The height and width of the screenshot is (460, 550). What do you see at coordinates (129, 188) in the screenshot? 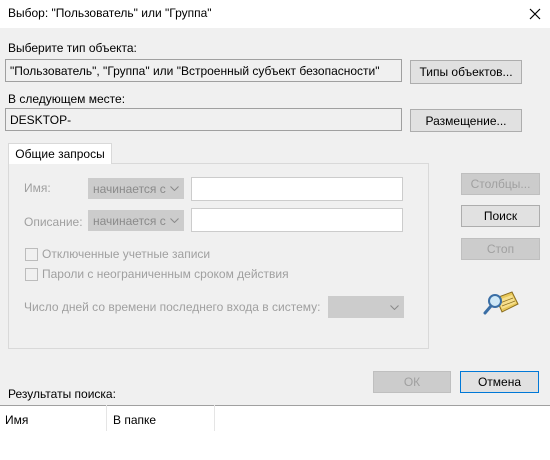
I see `name-match-value: начинается с` at bounding box center [129, 188].